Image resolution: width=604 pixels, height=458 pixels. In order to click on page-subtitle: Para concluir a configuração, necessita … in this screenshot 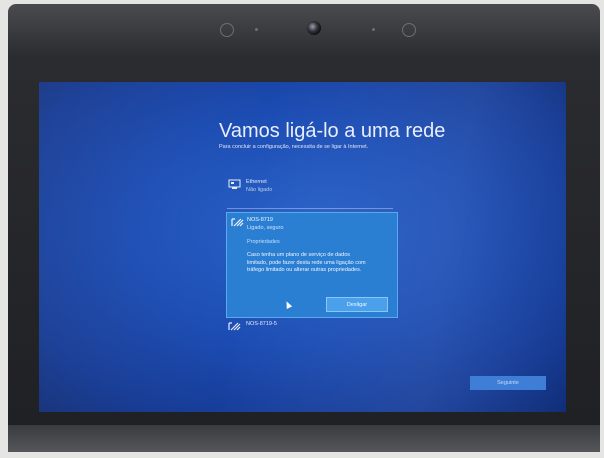, I will do `click(294, 147)`.